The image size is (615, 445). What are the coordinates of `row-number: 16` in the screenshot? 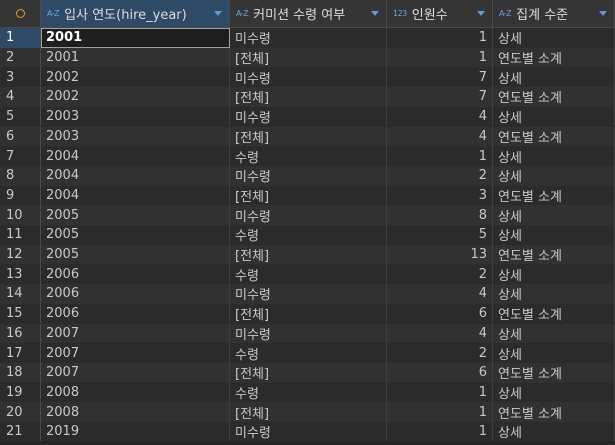 It's located at (20, 333).